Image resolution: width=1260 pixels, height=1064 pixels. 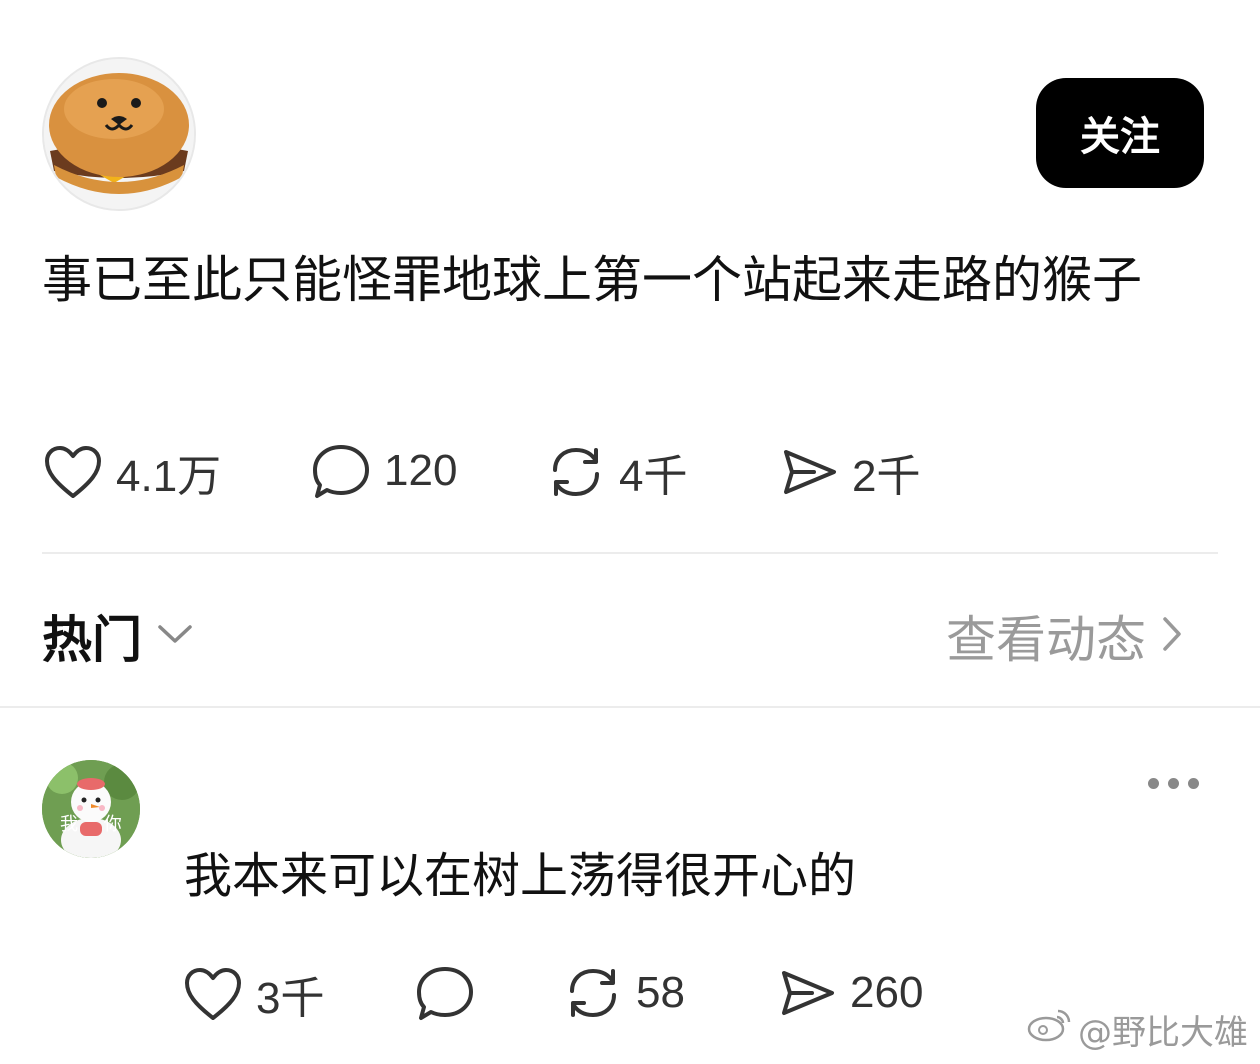 I want to click on comment-like-count: 3千, so click(x=290, y=998).